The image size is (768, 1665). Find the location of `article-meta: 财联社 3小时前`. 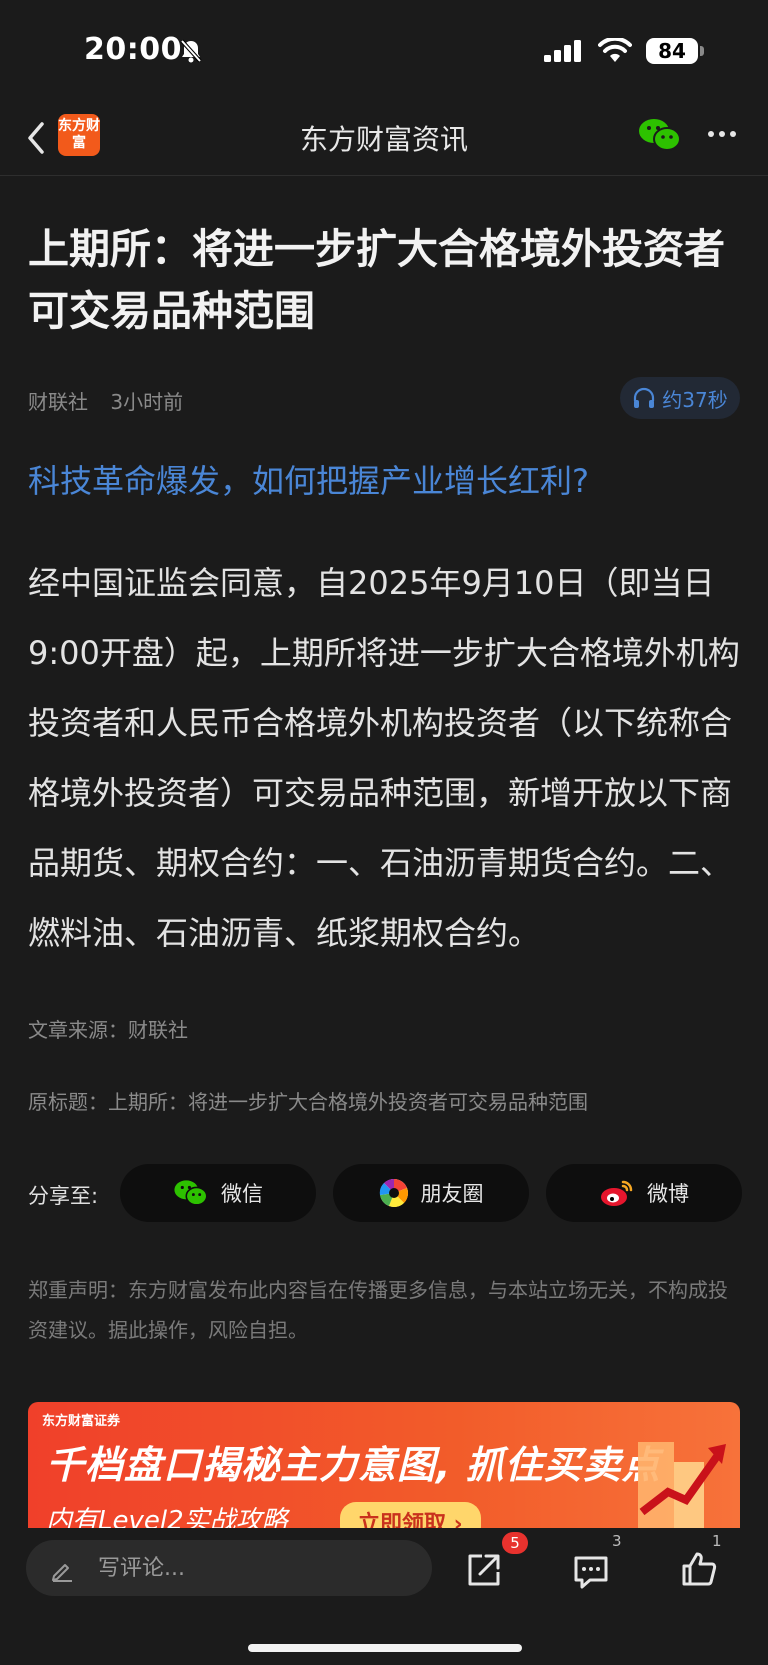

article-meta: 财联社 3小时前 is located at coordinates (105, 400).